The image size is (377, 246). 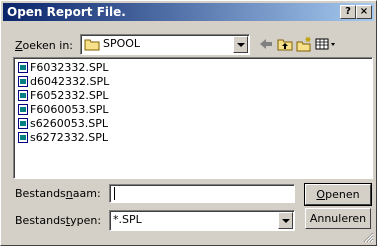 I want to click on list-item: F6052332.SPL, so click(x=63, y=96).